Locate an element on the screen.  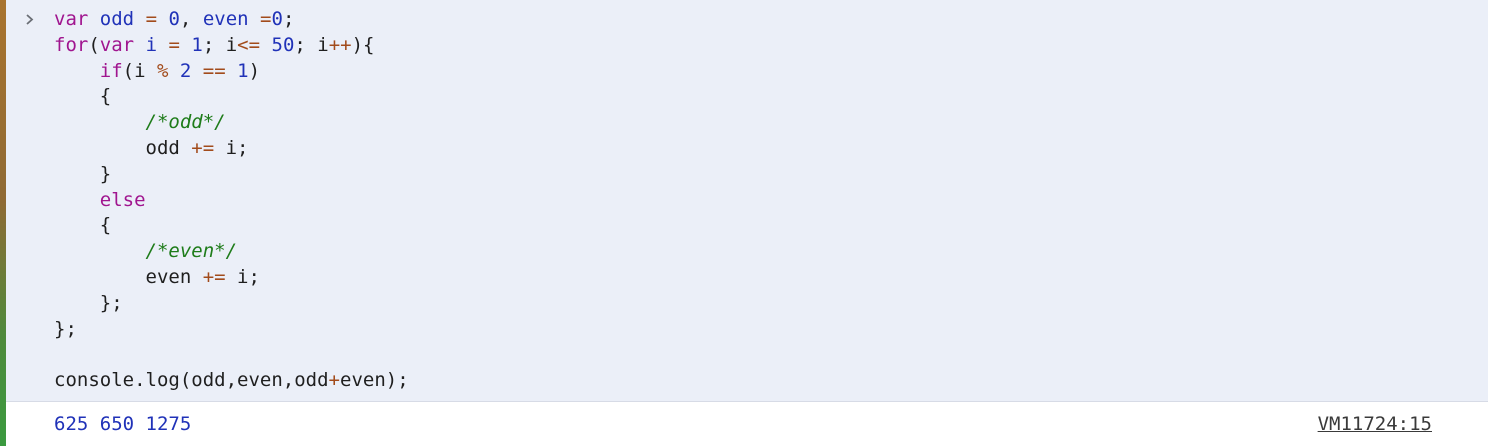
console-output-row: 625 650 1275 VM11724:15 is located at coordinates (747, 424).